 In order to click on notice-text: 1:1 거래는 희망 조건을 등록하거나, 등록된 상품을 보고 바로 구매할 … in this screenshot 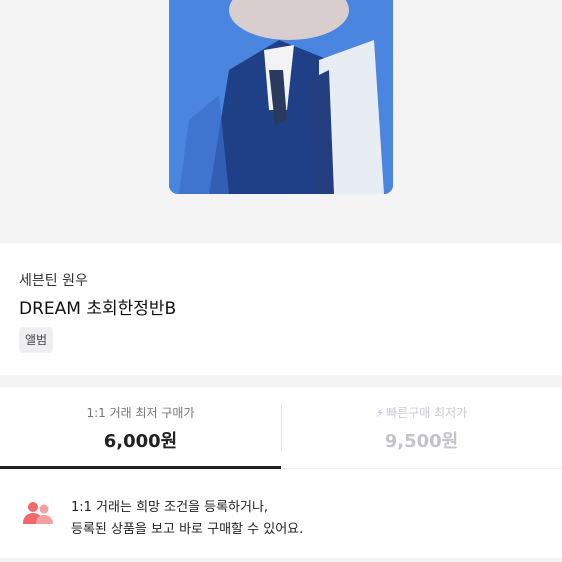, I will do `click(187, 519)`.